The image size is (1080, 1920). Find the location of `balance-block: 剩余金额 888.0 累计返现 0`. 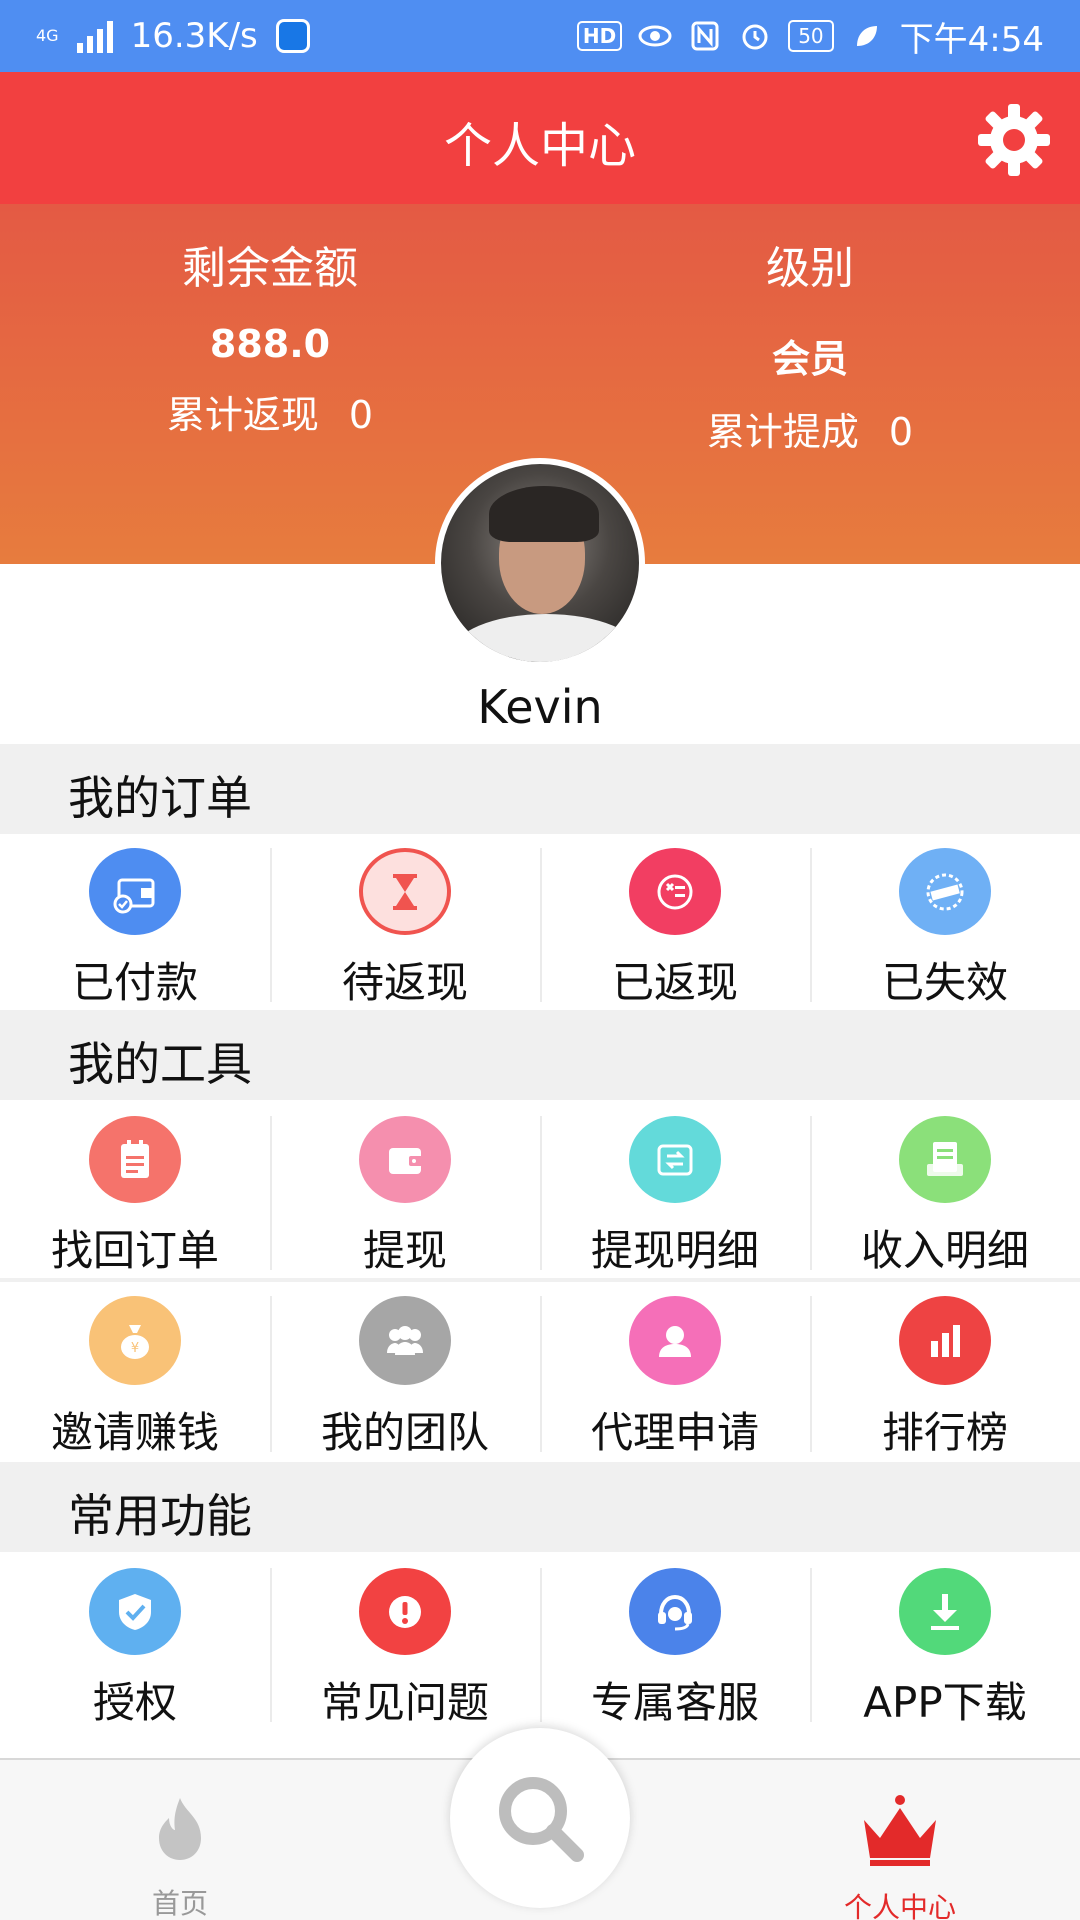

balance-block: 剩余金额 888.0 累计返现 0 is located at coordinates (270, 335).